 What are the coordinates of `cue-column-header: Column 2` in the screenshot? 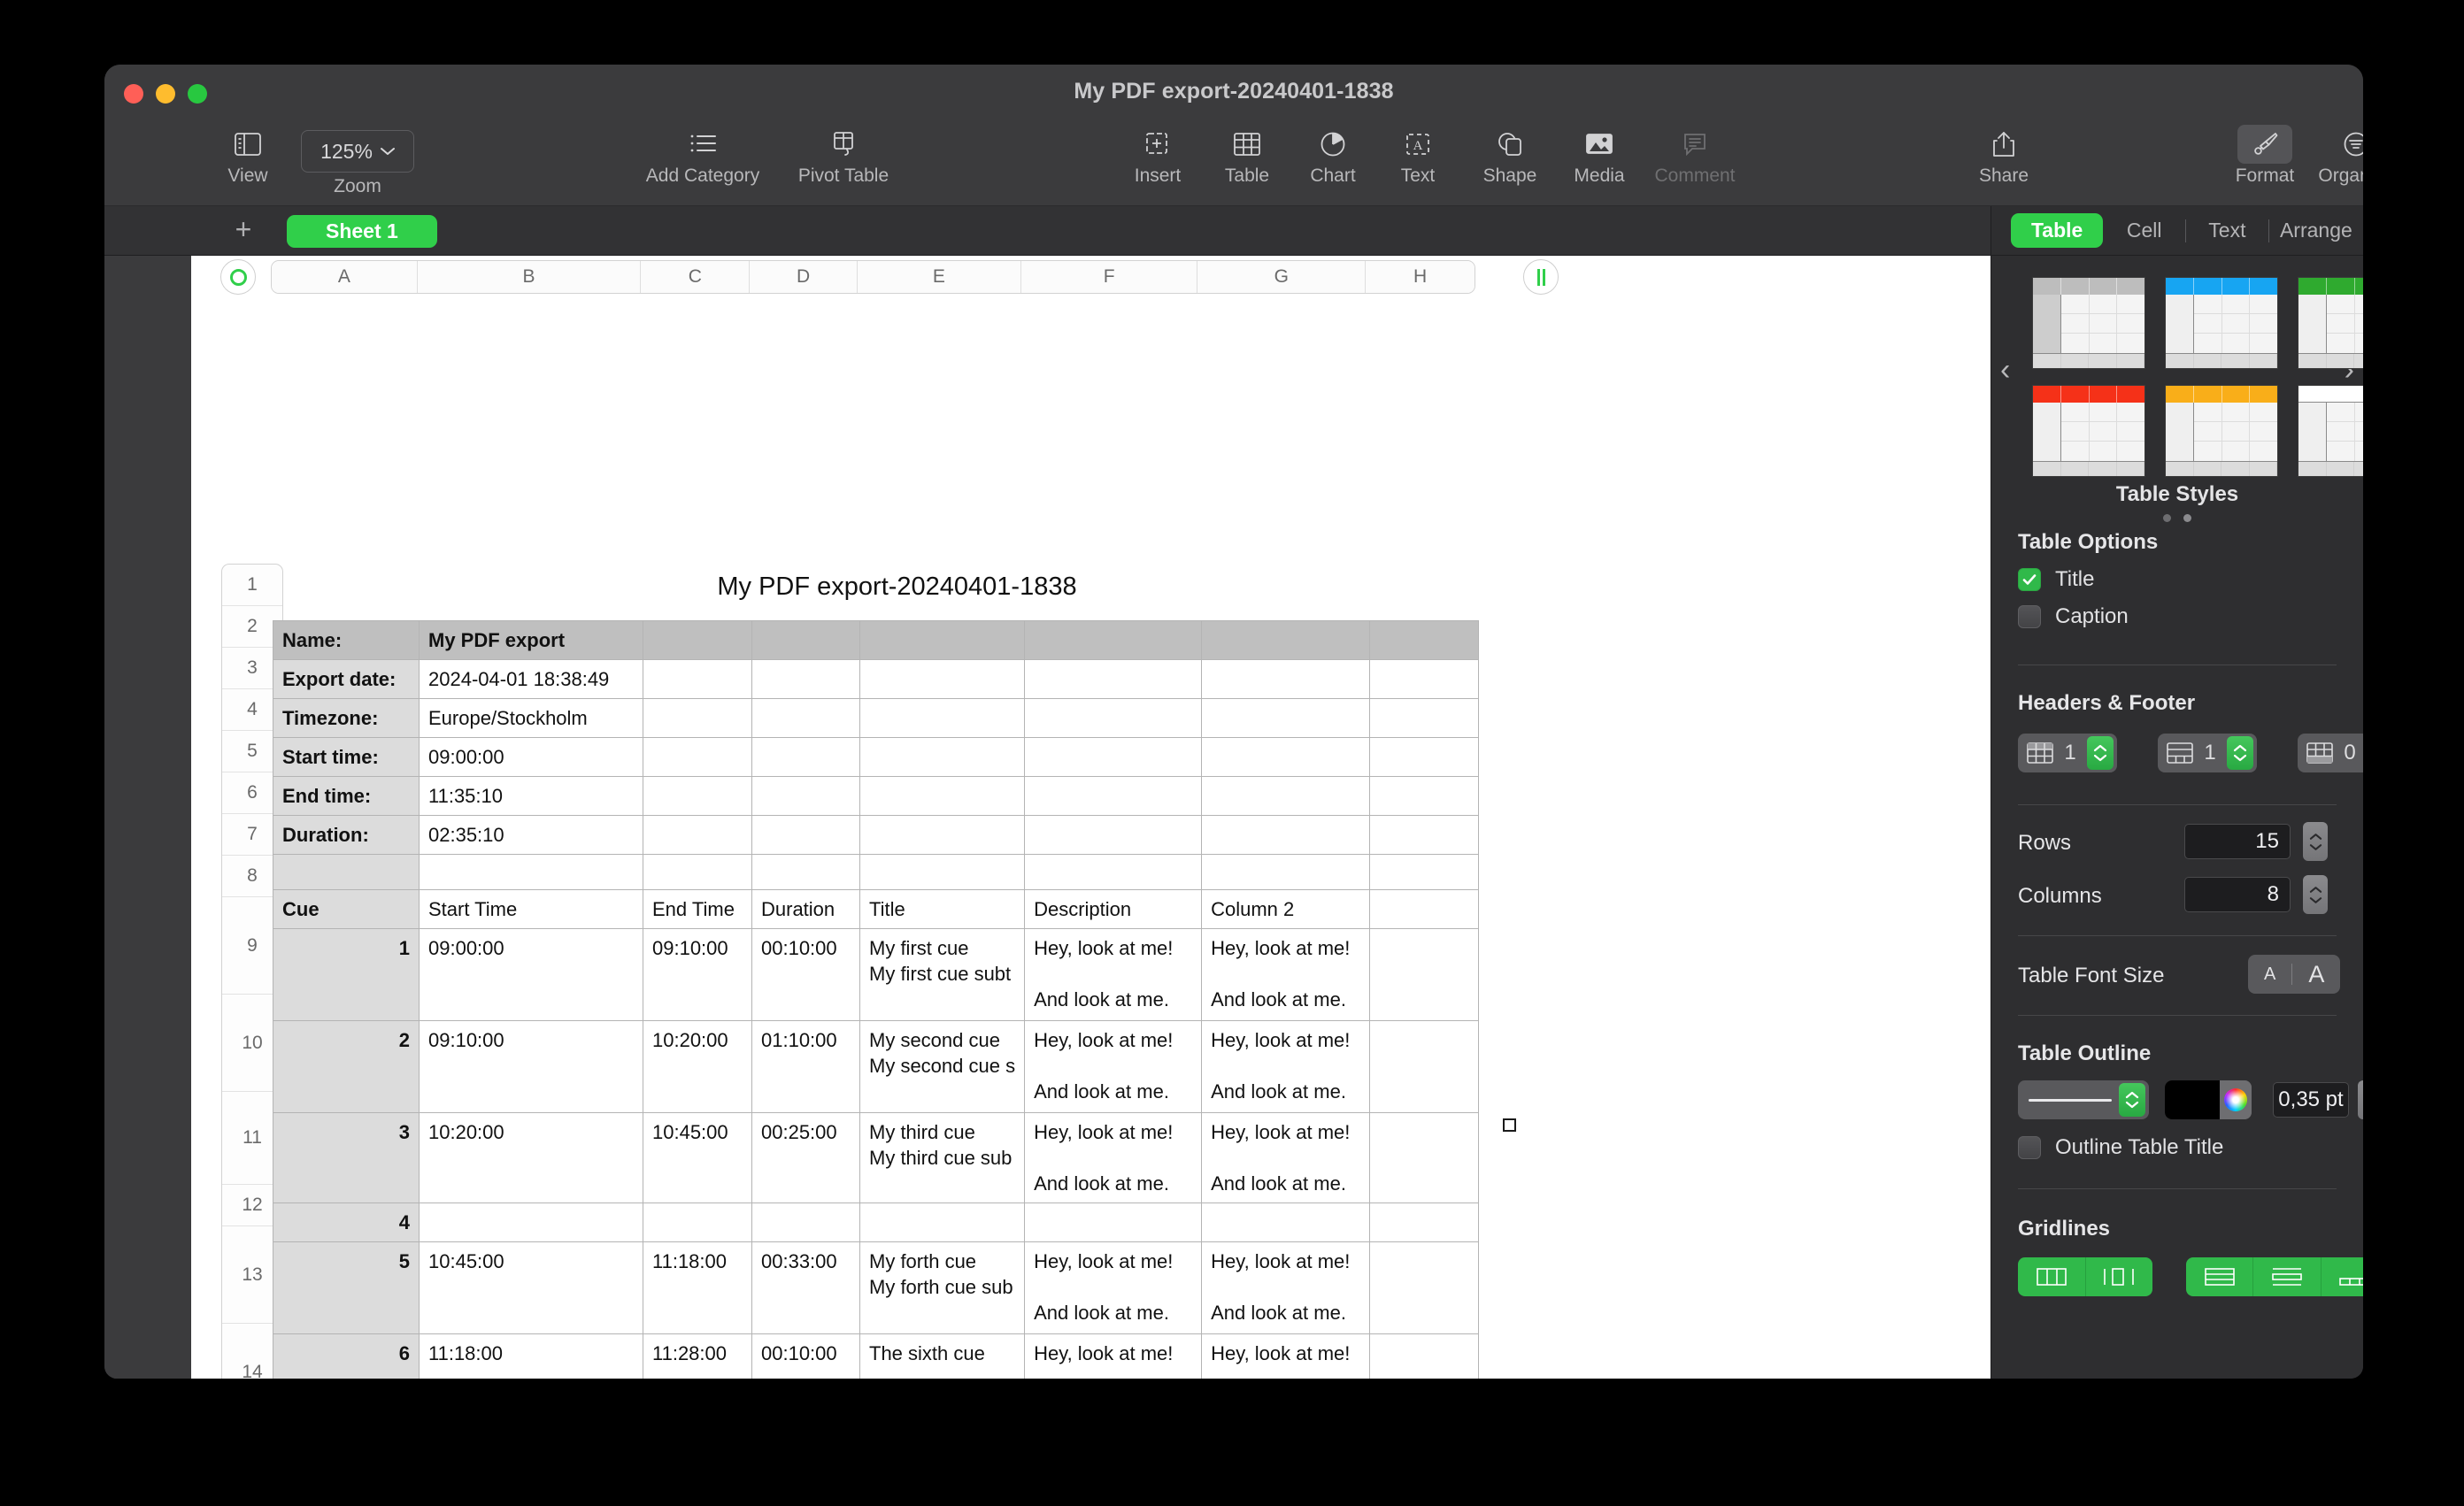 It's located at (1286, 910).